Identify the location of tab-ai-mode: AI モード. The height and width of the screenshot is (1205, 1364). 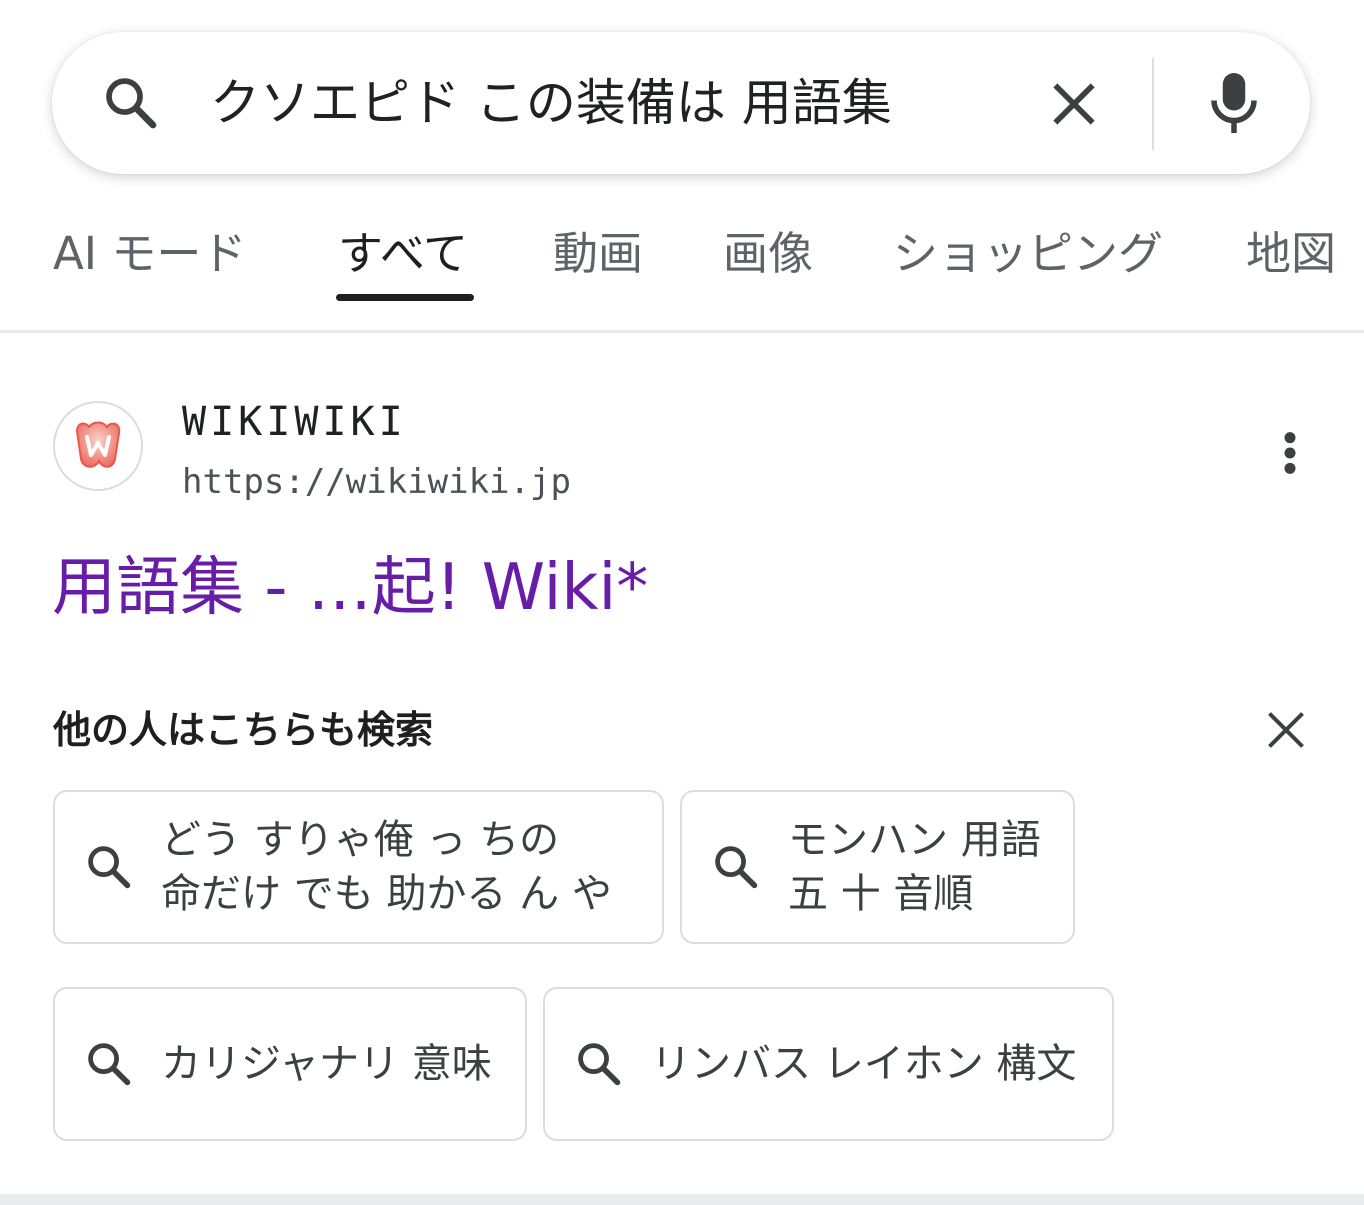
(149, 254).